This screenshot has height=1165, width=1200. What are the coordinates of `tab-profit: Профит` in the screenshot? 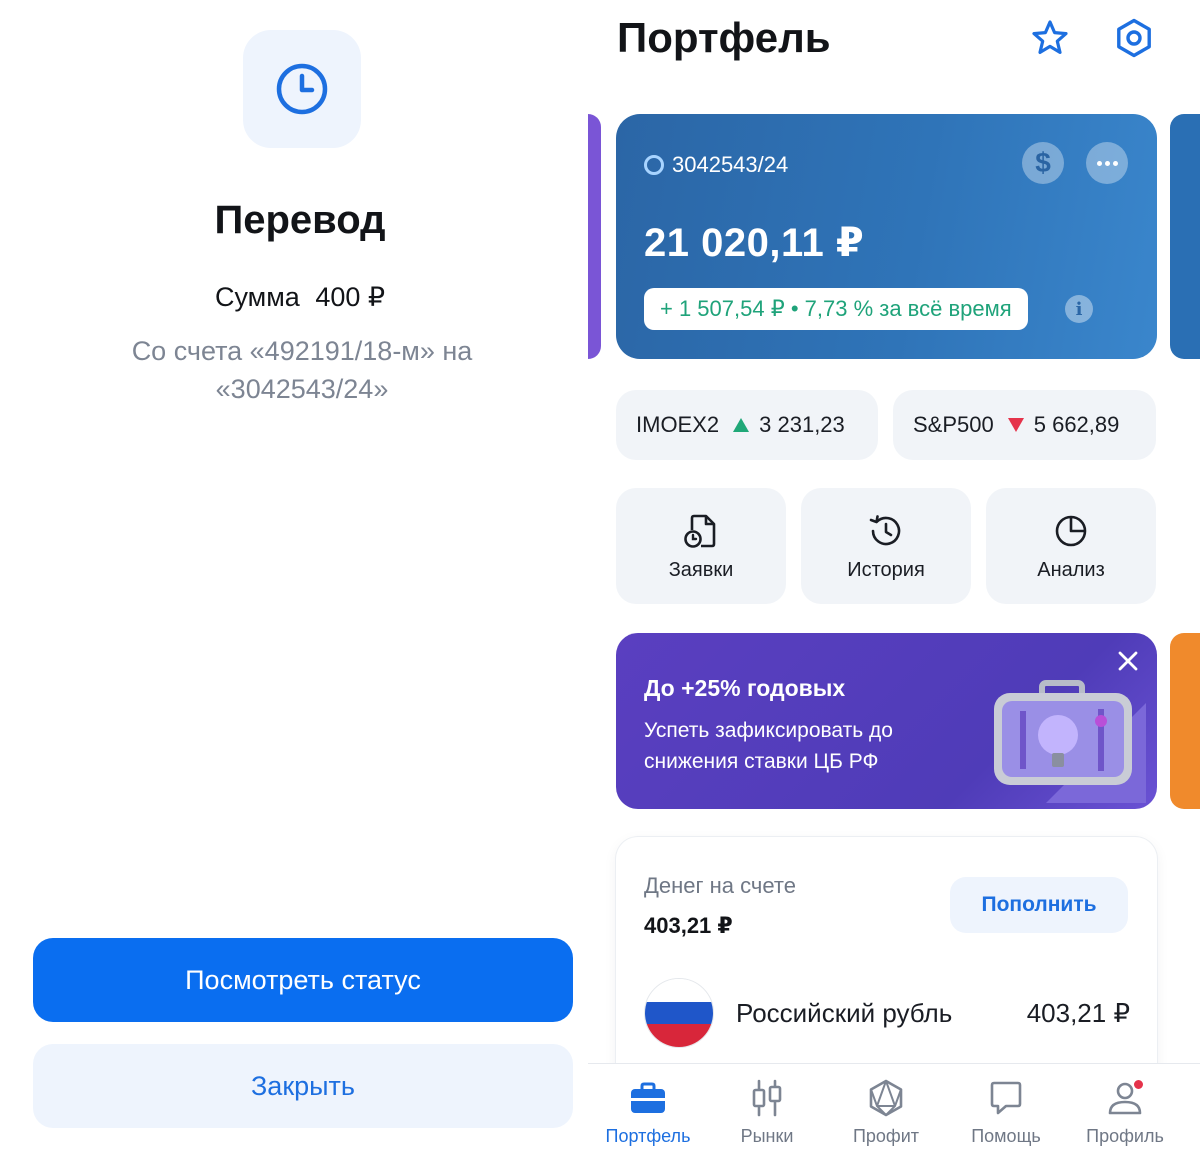 It's located at (886, 1111).